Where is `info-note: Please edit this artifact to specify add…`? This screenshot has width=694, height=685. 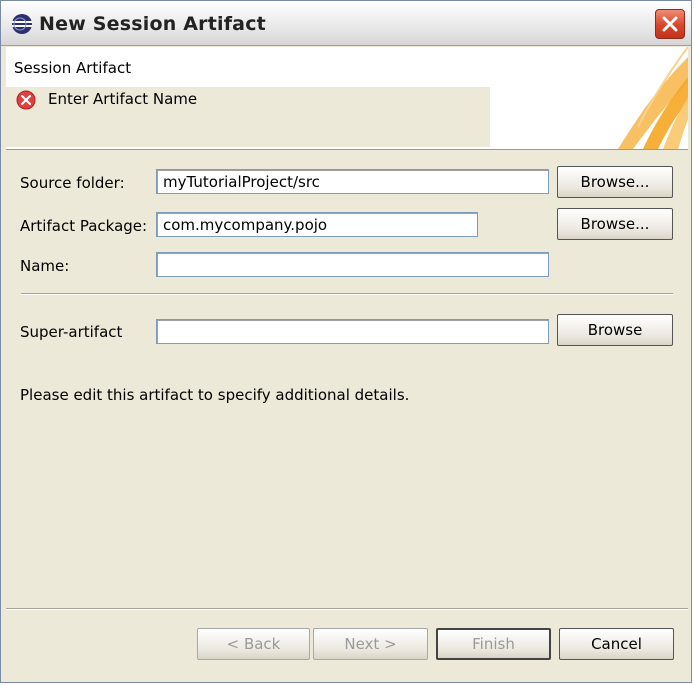 info-note: Please edit this artifact to specify add… is located at coordinates (215, 395).